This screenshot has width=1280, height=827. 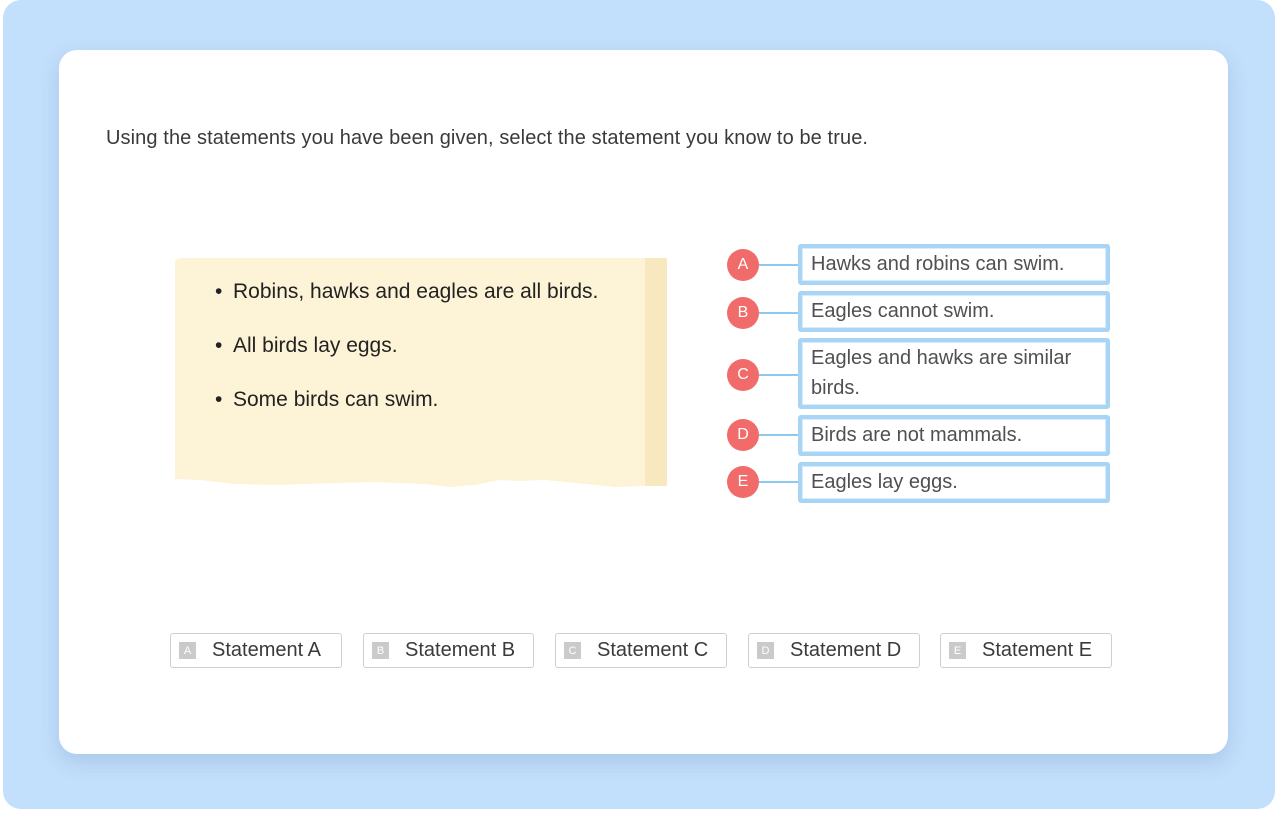 What do you see at coordinates (187, 650) in the screenshot?
I see `keyboard-shortcut-key: A` at bounding box center [187, 650].